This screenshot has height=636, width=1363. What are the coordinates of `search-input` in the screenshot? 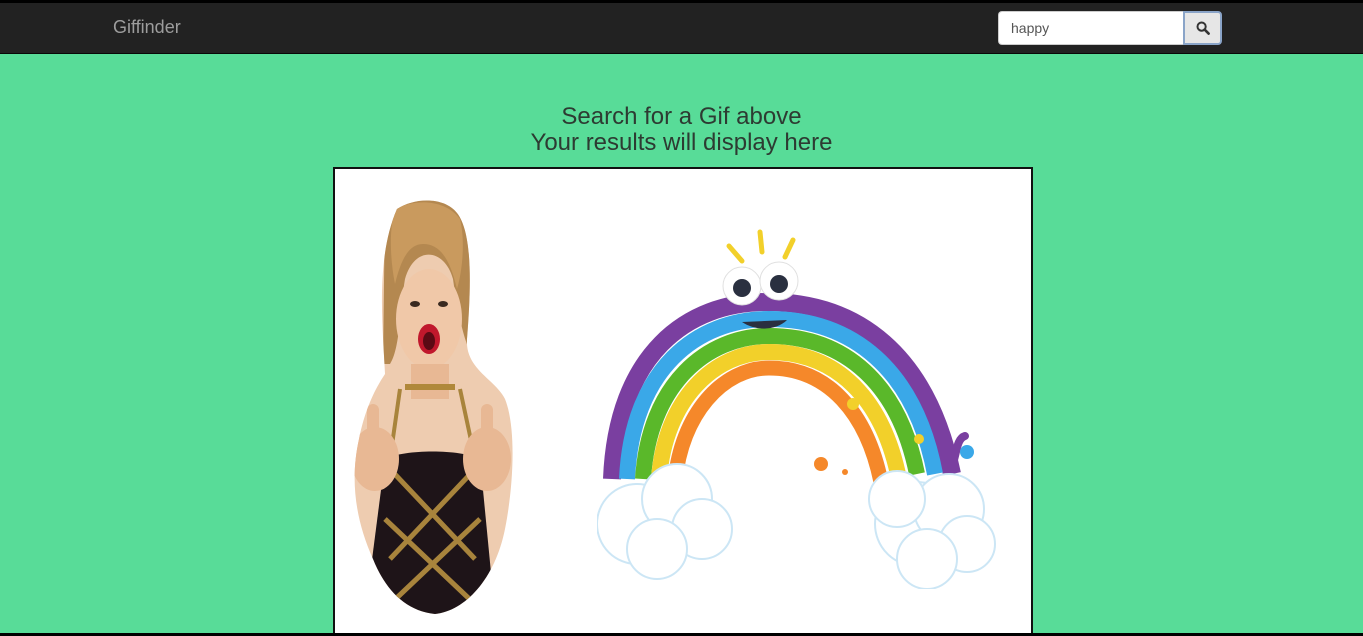 It's located at (1090, 28).